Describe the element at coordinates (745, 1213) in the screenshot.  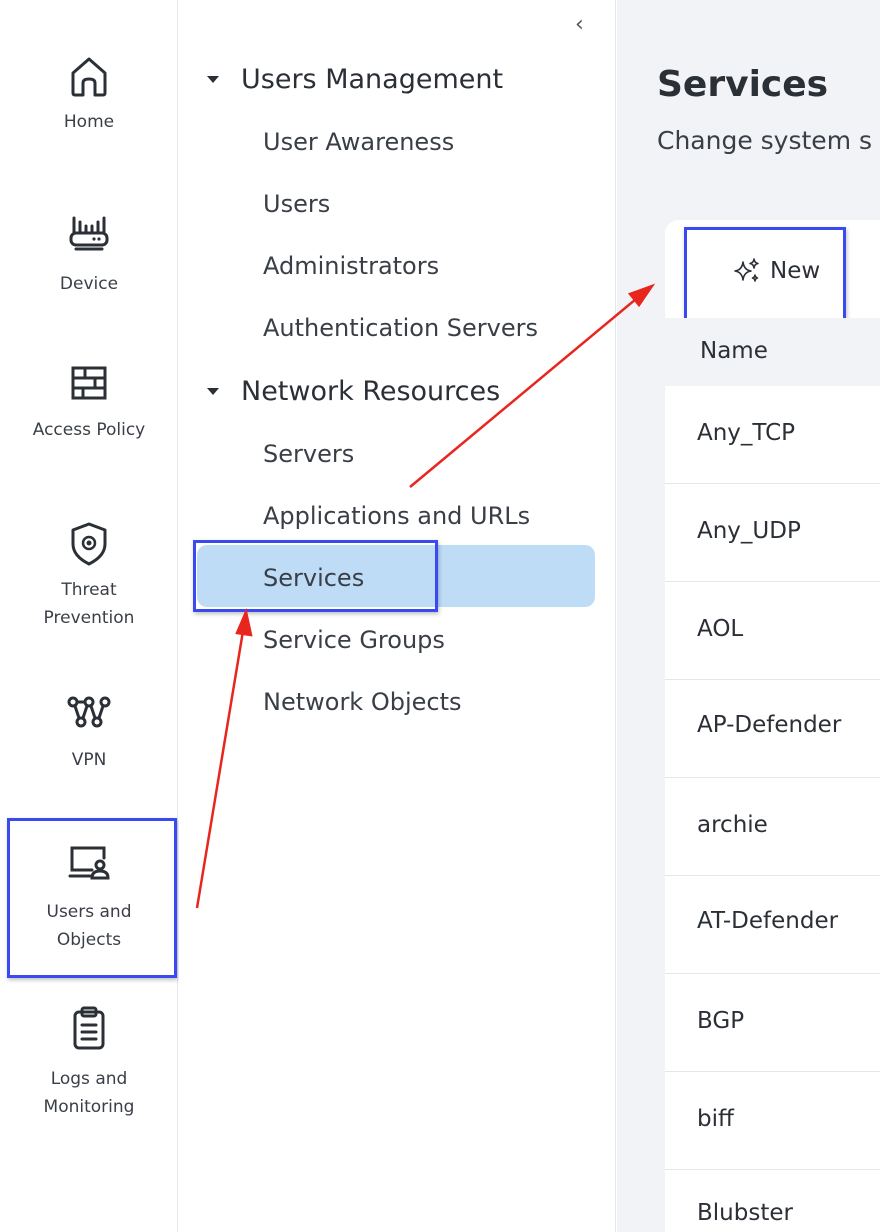
I see `table-cell-name: Blubster` at that location.